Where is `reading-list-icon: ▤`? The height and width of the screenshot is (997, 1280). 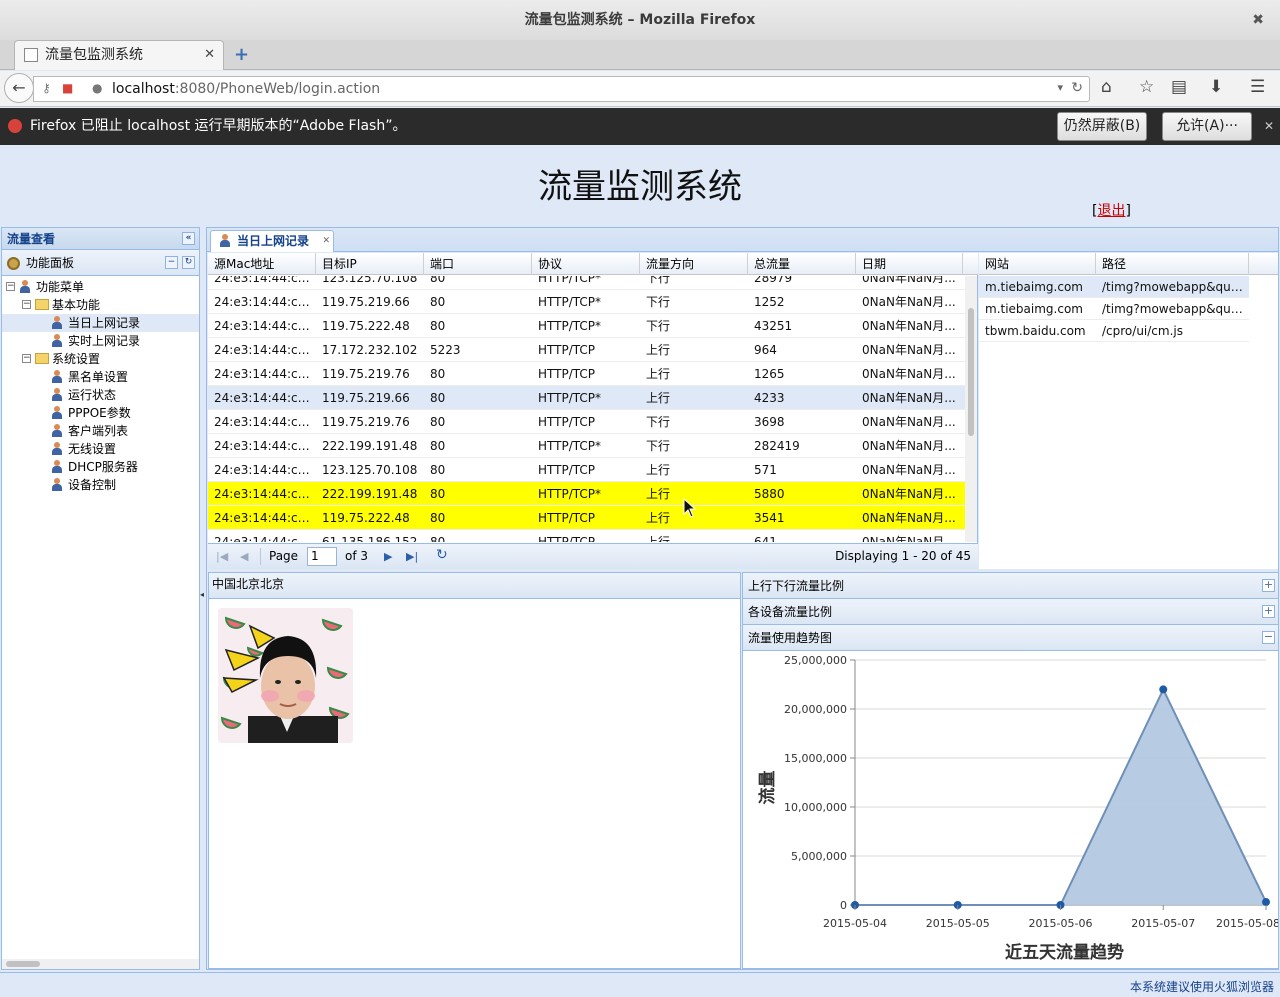 reading-list-icon: ▤ is located at coordinates (1179, 87).